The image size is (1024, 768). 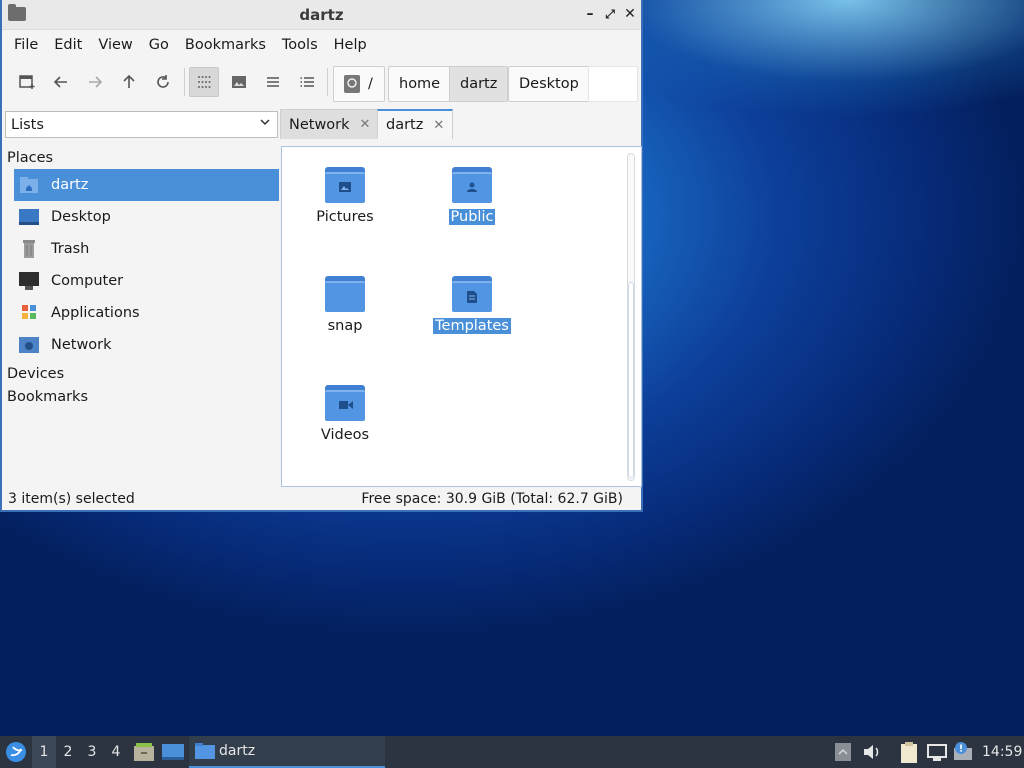 I want to click on network-icon, so click(x=29, y=345).